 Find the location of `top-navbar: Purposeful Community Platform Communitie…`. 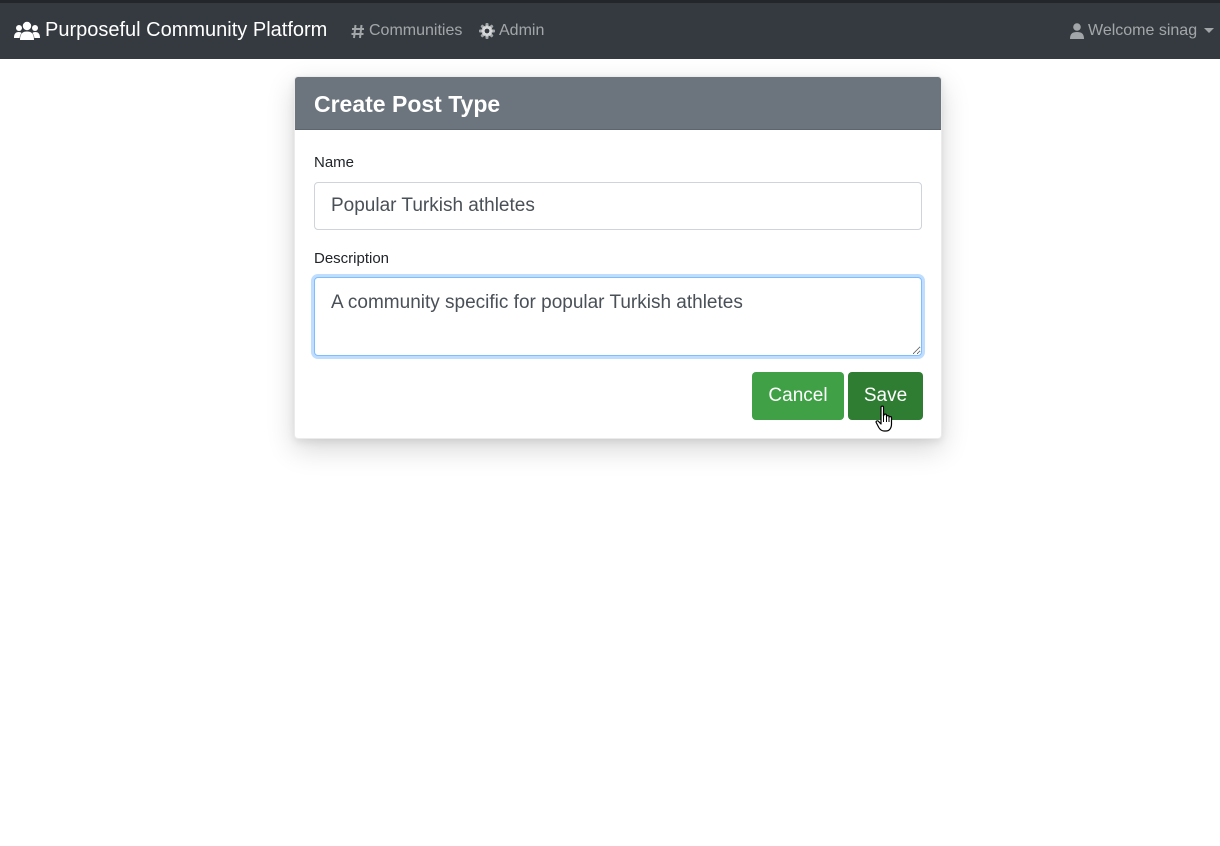

top-navbar: Purposeful Community Platform Communitie… is located at coordinates (610, 29).